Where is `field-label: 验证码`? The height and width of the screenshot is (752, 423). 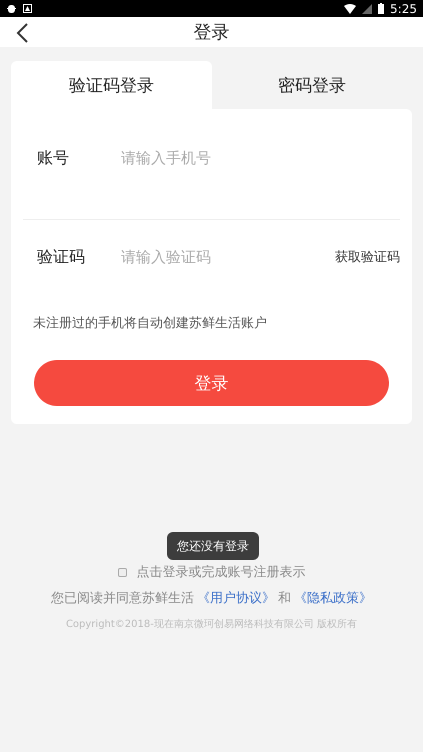
field-label: 验证码 is located at coordinates (61, 257).